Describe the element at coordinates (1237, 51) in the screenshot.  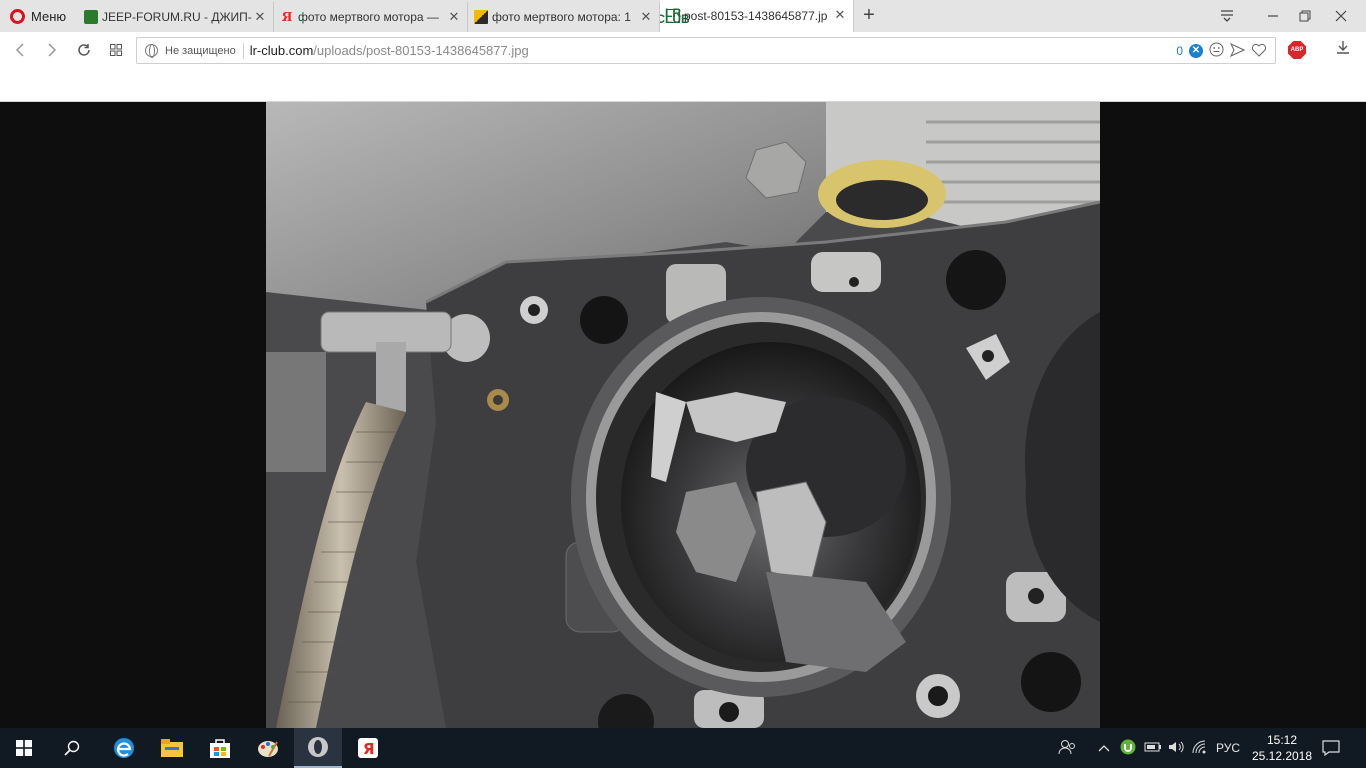
I see `send-icon` at that location.